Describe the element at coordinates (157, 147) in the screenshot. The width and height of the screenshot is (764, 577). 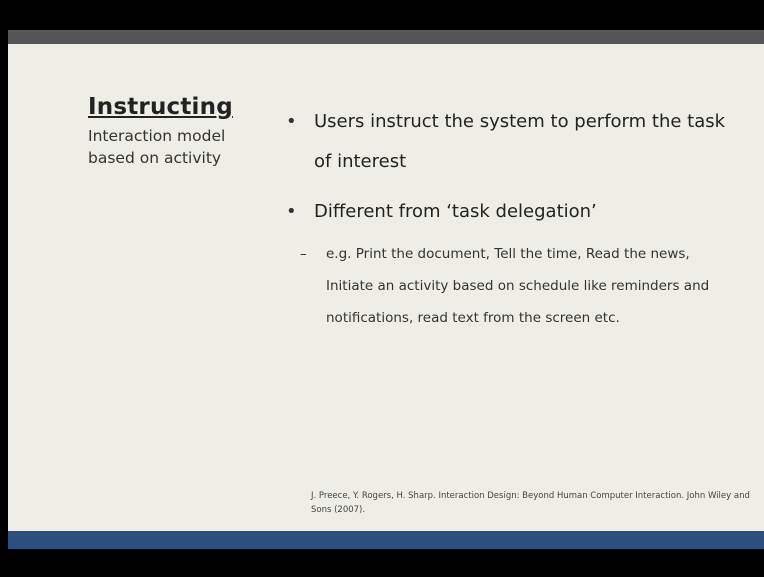
I see `slide-subtitle: Interaction model based on activity` at that location.